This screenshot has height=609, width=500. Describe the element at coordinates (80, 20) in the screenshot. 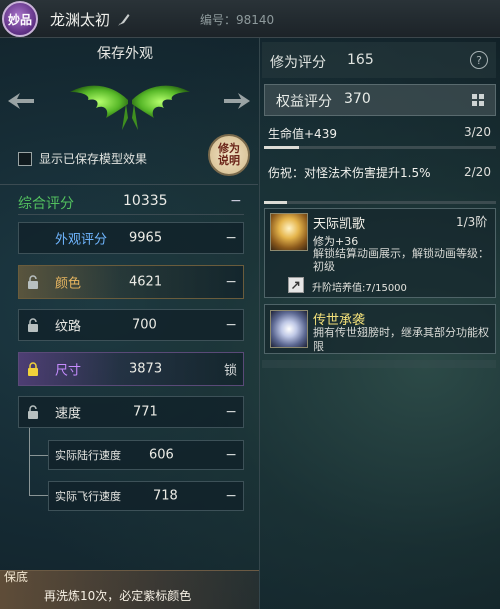

I see `item-name: 龙渊太初` at that location.